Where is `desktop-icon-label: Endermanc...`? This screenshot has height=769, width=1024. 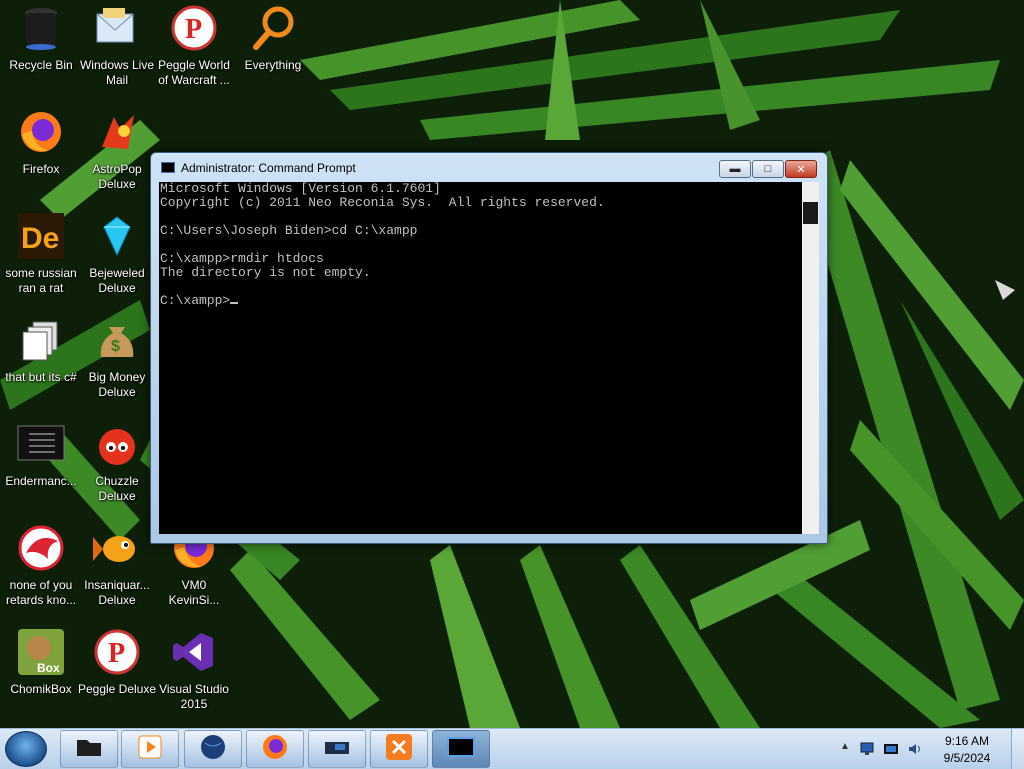
desktop-icon-label: Endermanc... is located at coordinates (41, 481).